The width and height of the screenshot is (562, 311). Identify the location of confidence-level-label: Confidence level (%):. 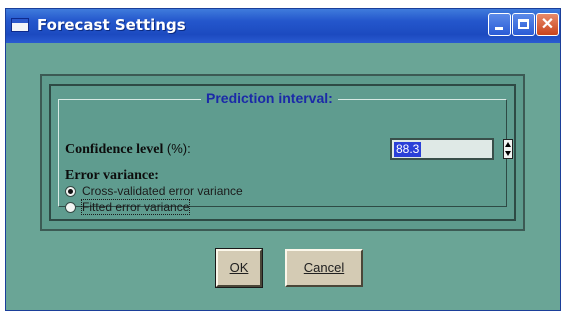
(128, 149).